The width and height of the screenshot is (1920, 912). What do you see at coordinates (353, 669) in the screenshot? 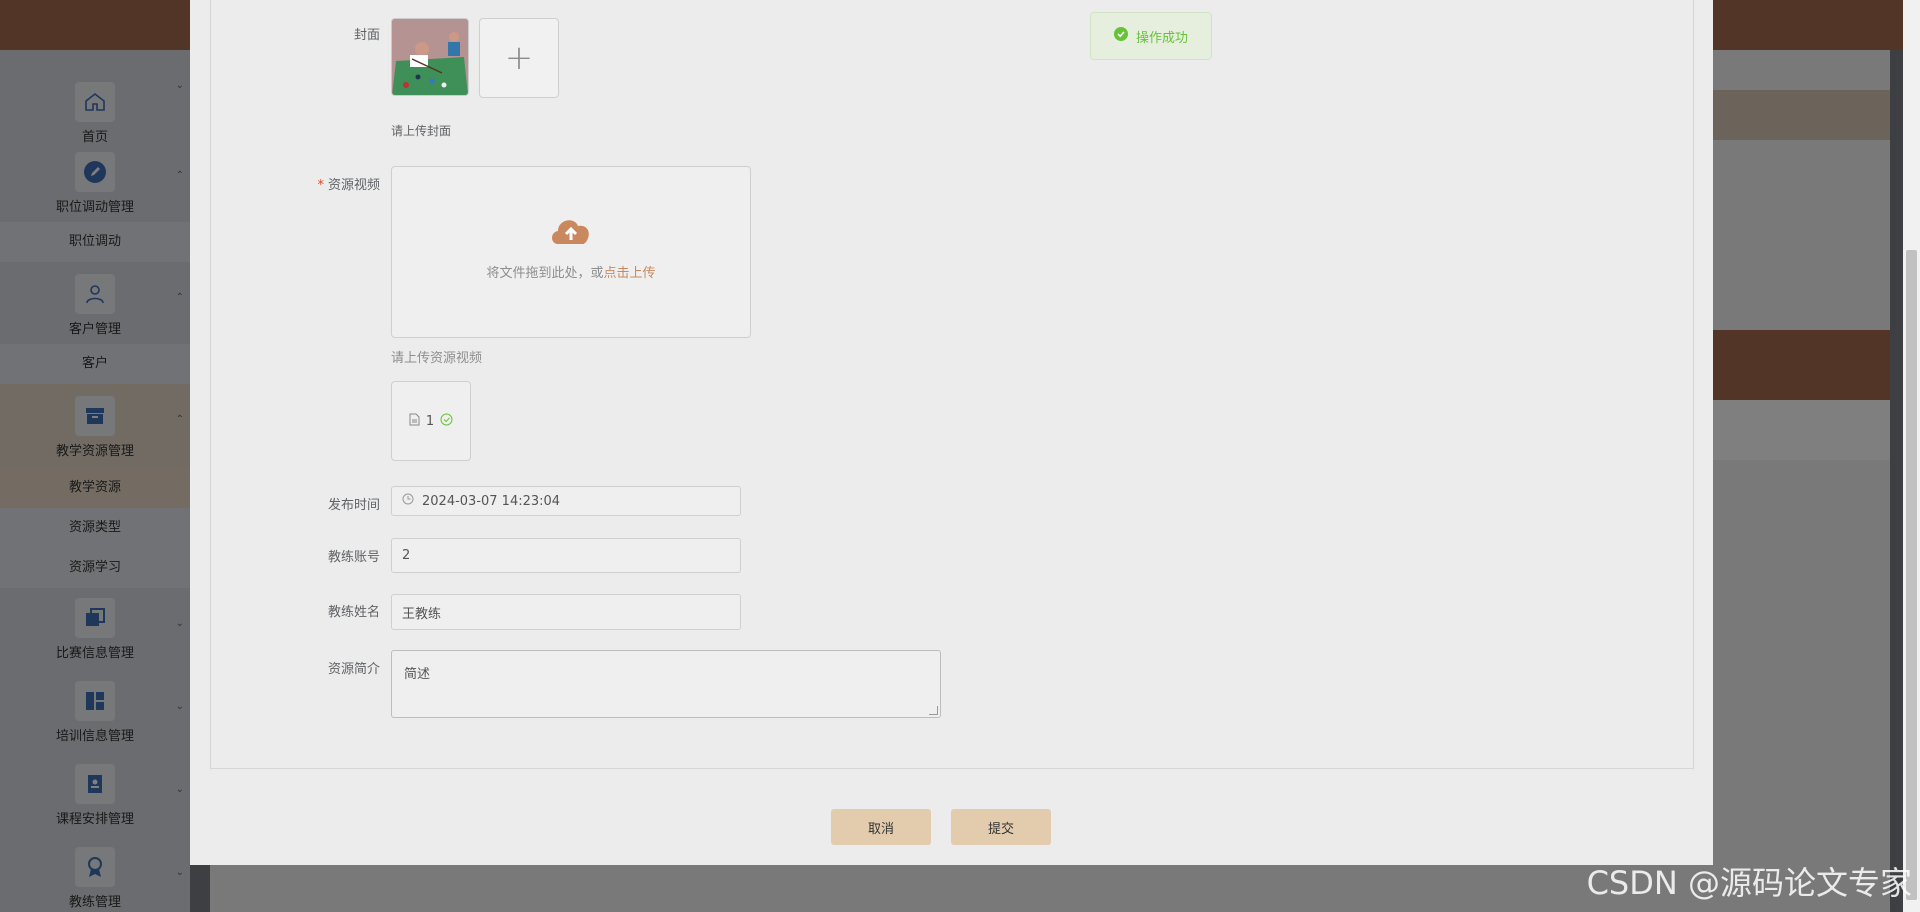
I see `intro-label: 资源简介` at bounding box center [353, 669].